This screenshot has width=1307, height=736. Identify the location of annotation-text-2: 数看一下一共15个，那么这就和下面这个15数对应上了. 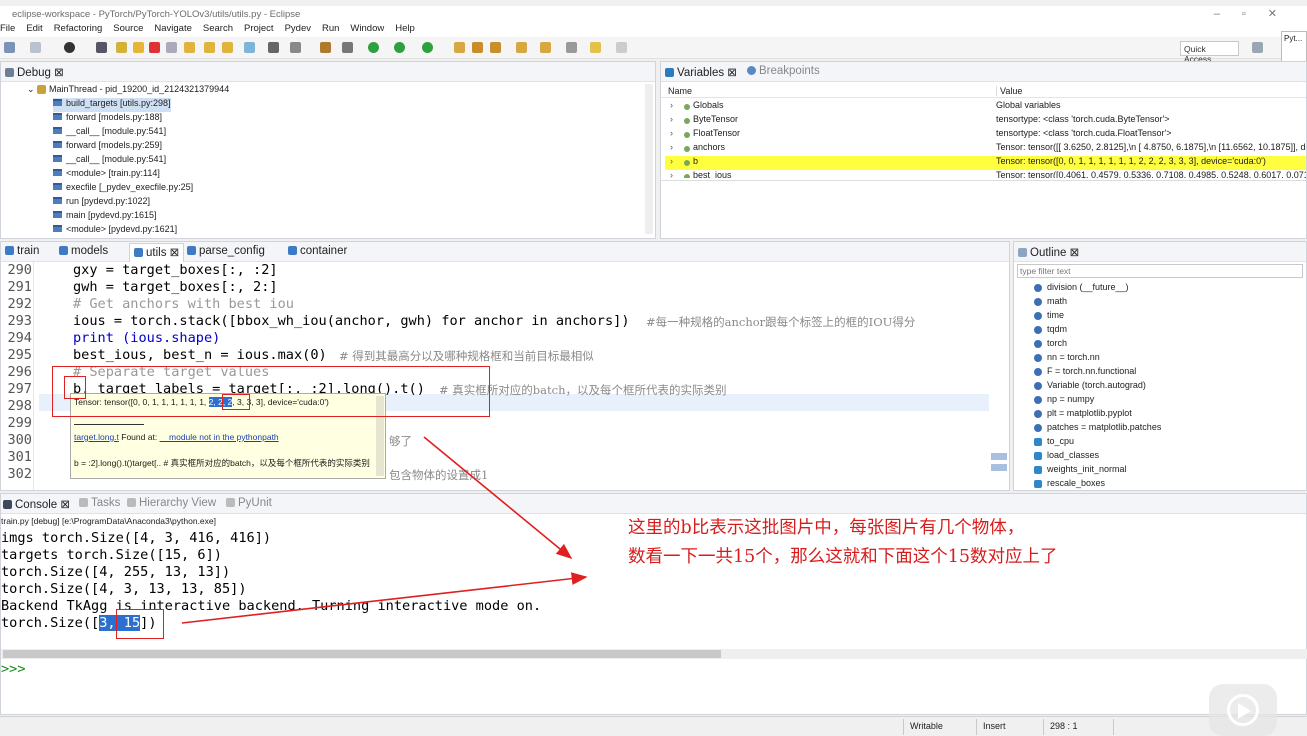
(843, 557).